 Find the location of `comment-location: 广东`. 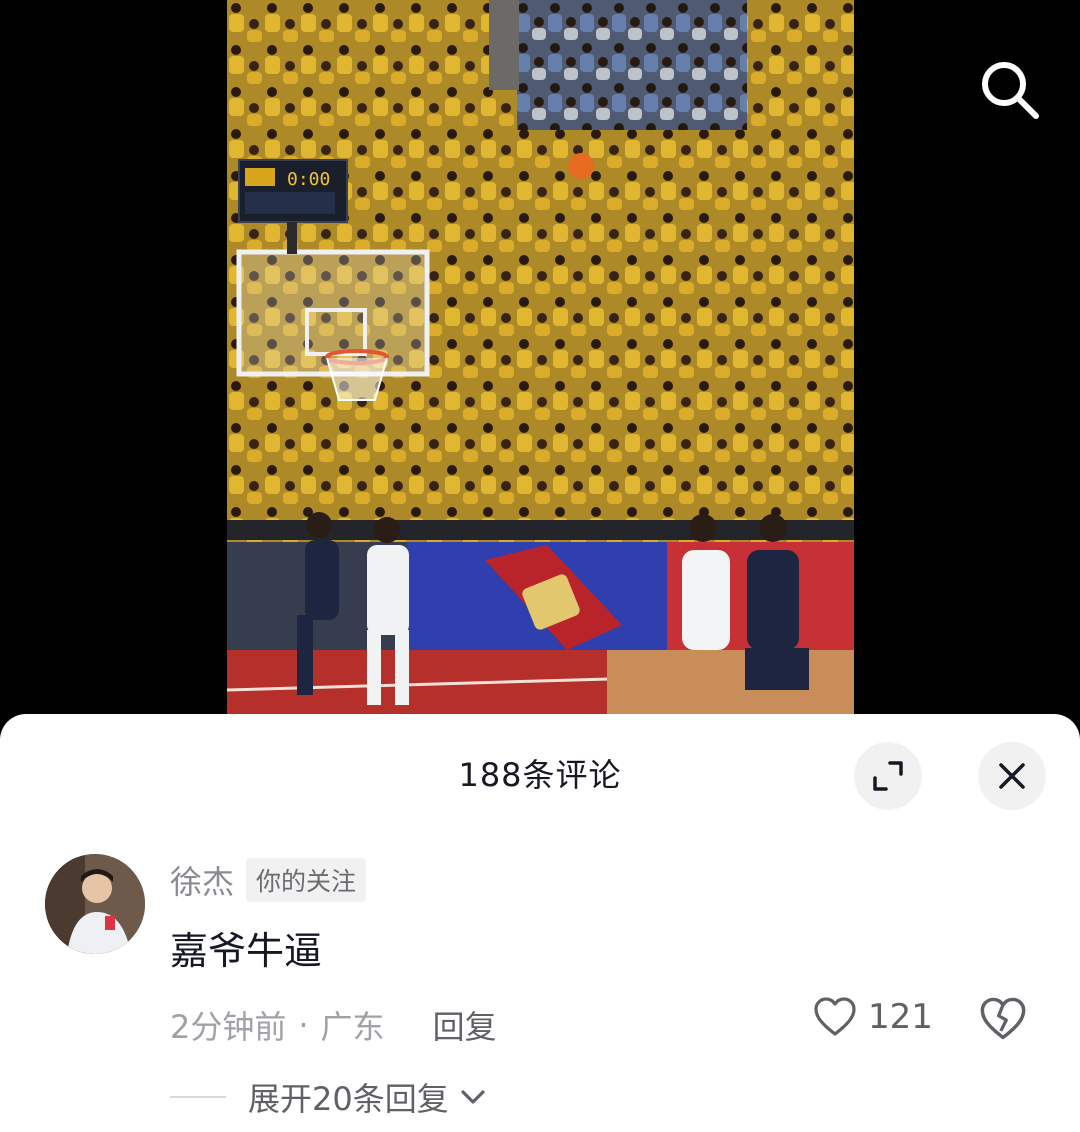

comment-location: 广东 is located at coordinates (352, 1027).